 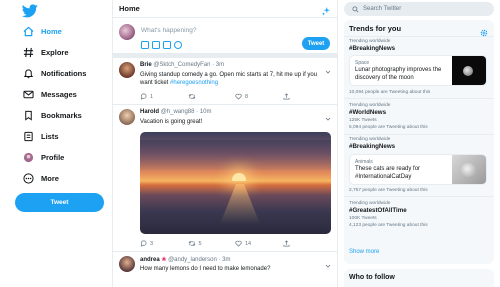 What do you see at coordinates (164, 96) in the screenshot?
I see `reply-button: 1` at bounding box center [164, 96].